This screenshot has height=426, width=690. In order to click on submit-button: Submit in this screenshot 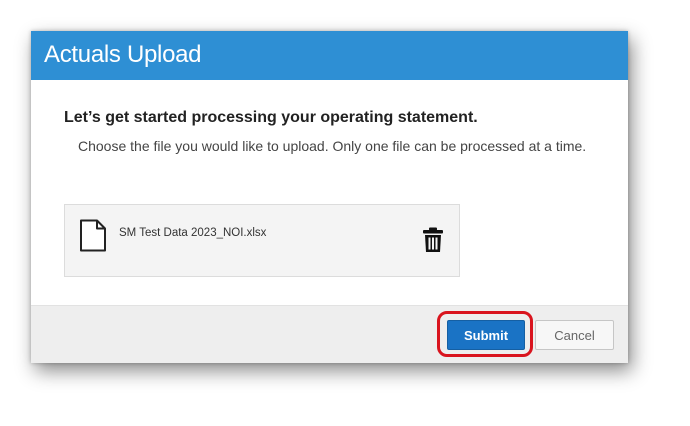, I will do `click(486, 335)`.